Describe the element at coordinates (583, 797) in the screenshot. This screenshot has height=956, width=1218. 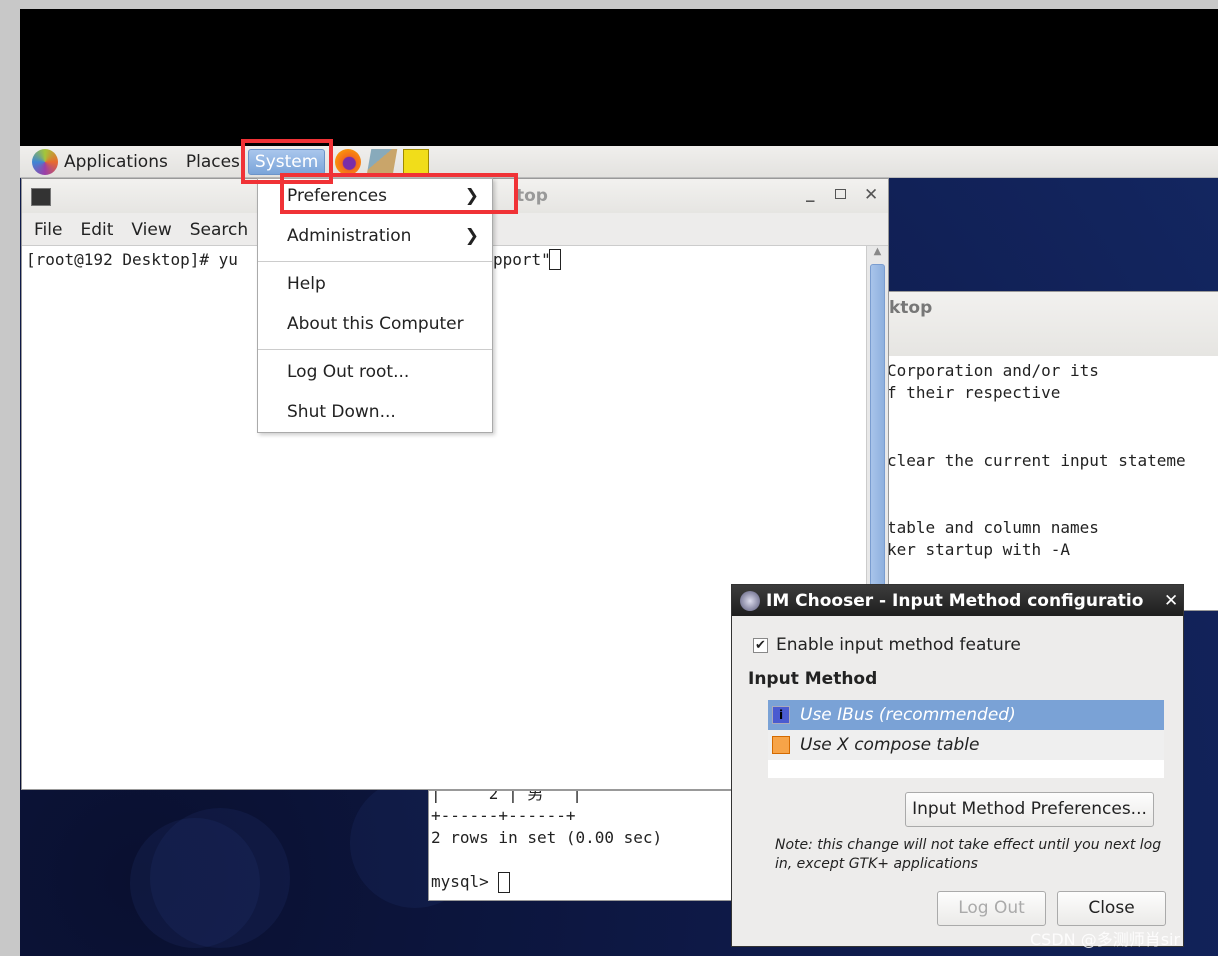
I see `mysql-line: | 2 | 男 |` at that location.